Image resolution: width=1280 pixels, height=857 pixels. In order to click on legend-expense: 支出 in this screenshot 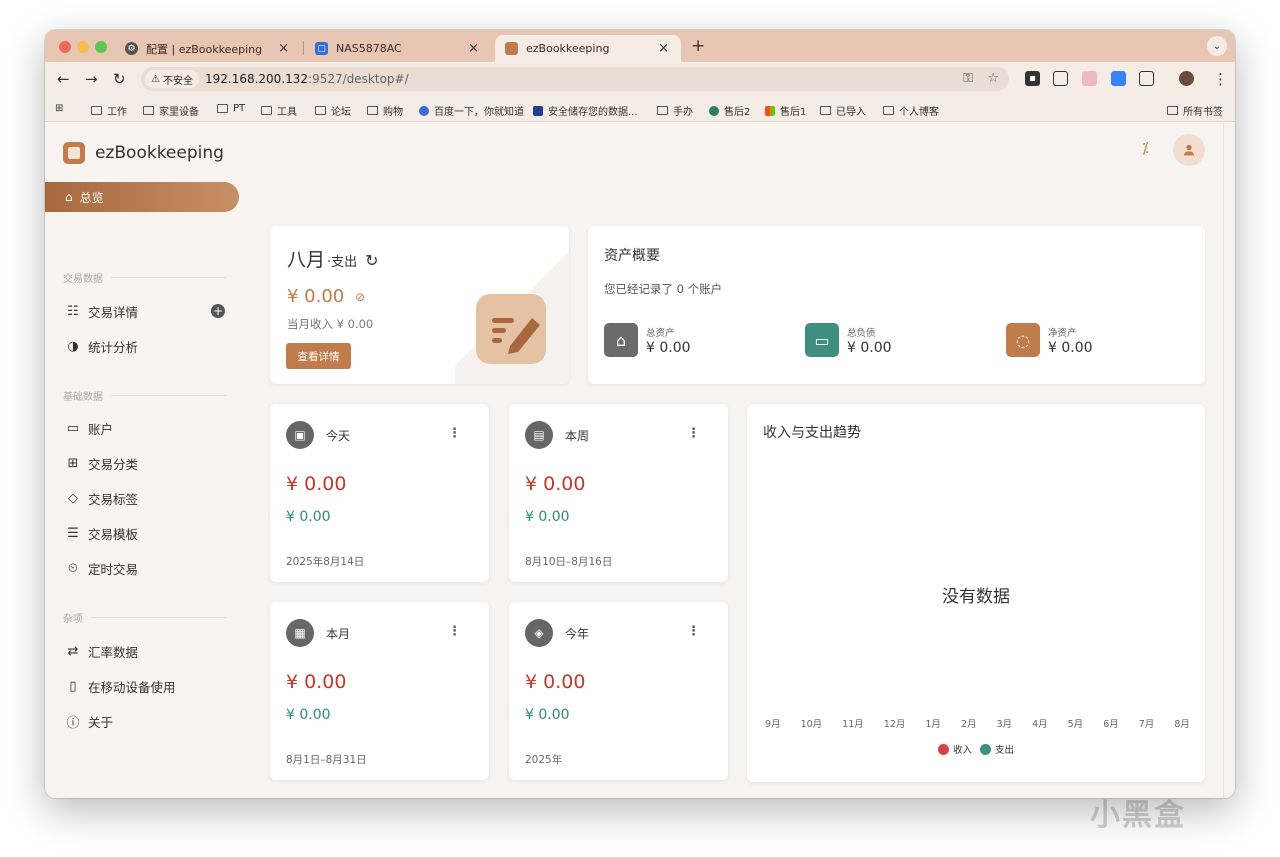, I will do `click(997, 749)`.